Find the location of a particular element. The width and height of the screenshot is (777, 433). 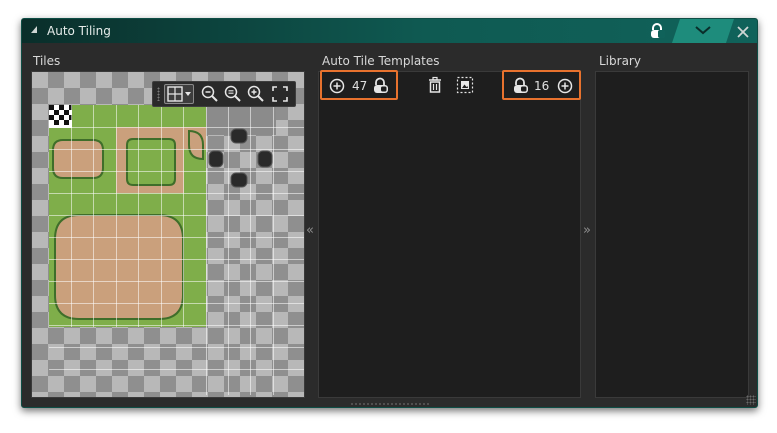

bottom-resize-handle is located at coordinates (390, 404).